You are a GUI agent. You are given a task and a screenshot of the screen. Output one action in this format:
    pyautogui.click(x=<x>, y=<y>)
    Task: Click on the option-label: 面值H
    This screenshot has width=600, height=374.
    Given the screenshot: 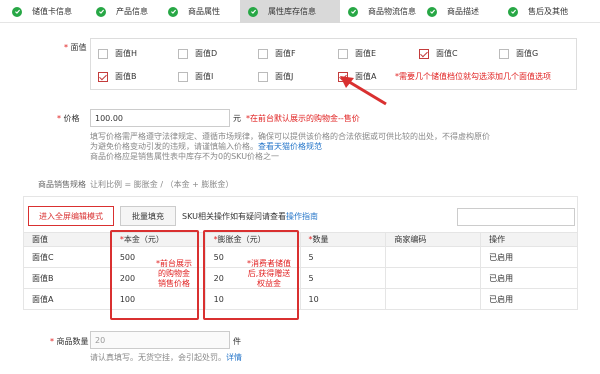 What is the action you would take?
    pyautogui.click(x=126, y=53)
    